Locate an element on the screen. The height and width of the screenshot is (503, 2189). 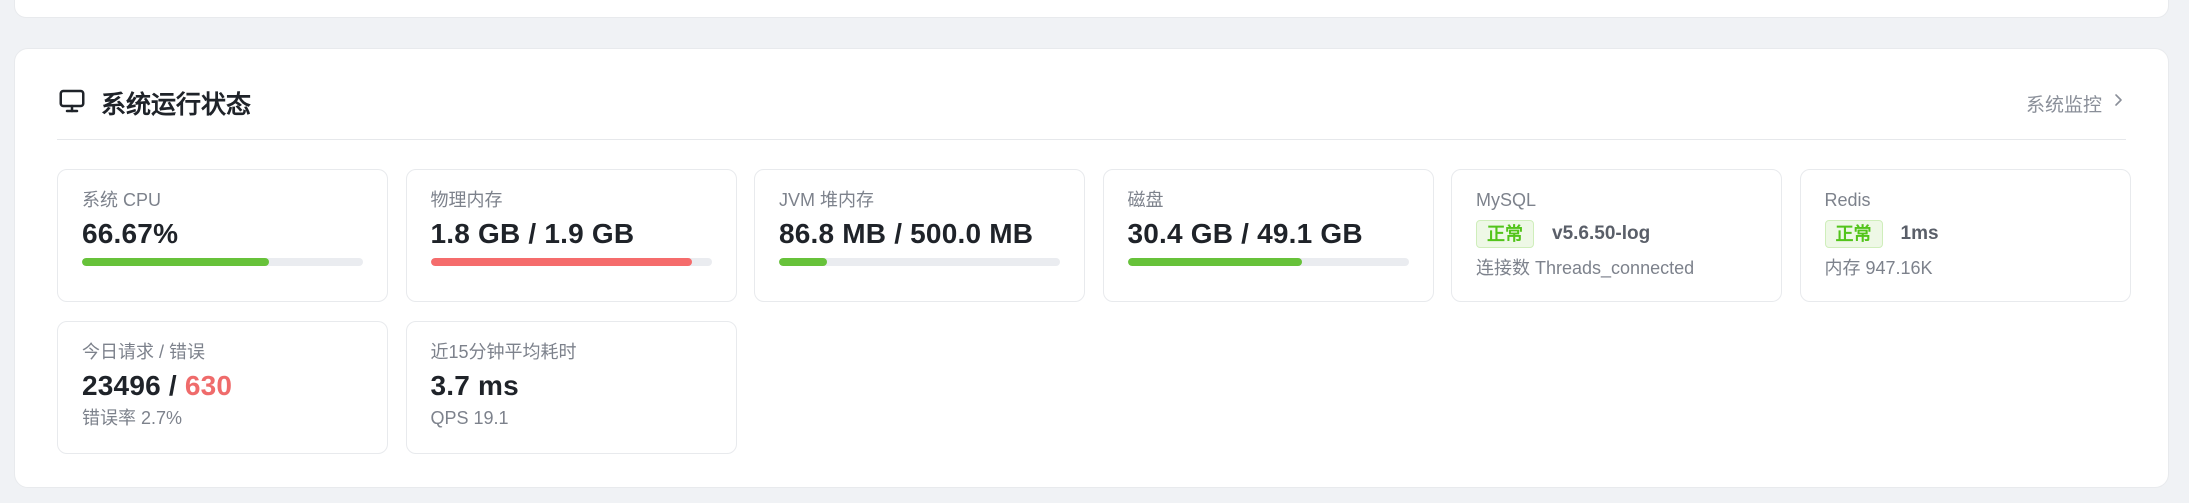
cpu-progress-fill is located at coordinates (176, 262).